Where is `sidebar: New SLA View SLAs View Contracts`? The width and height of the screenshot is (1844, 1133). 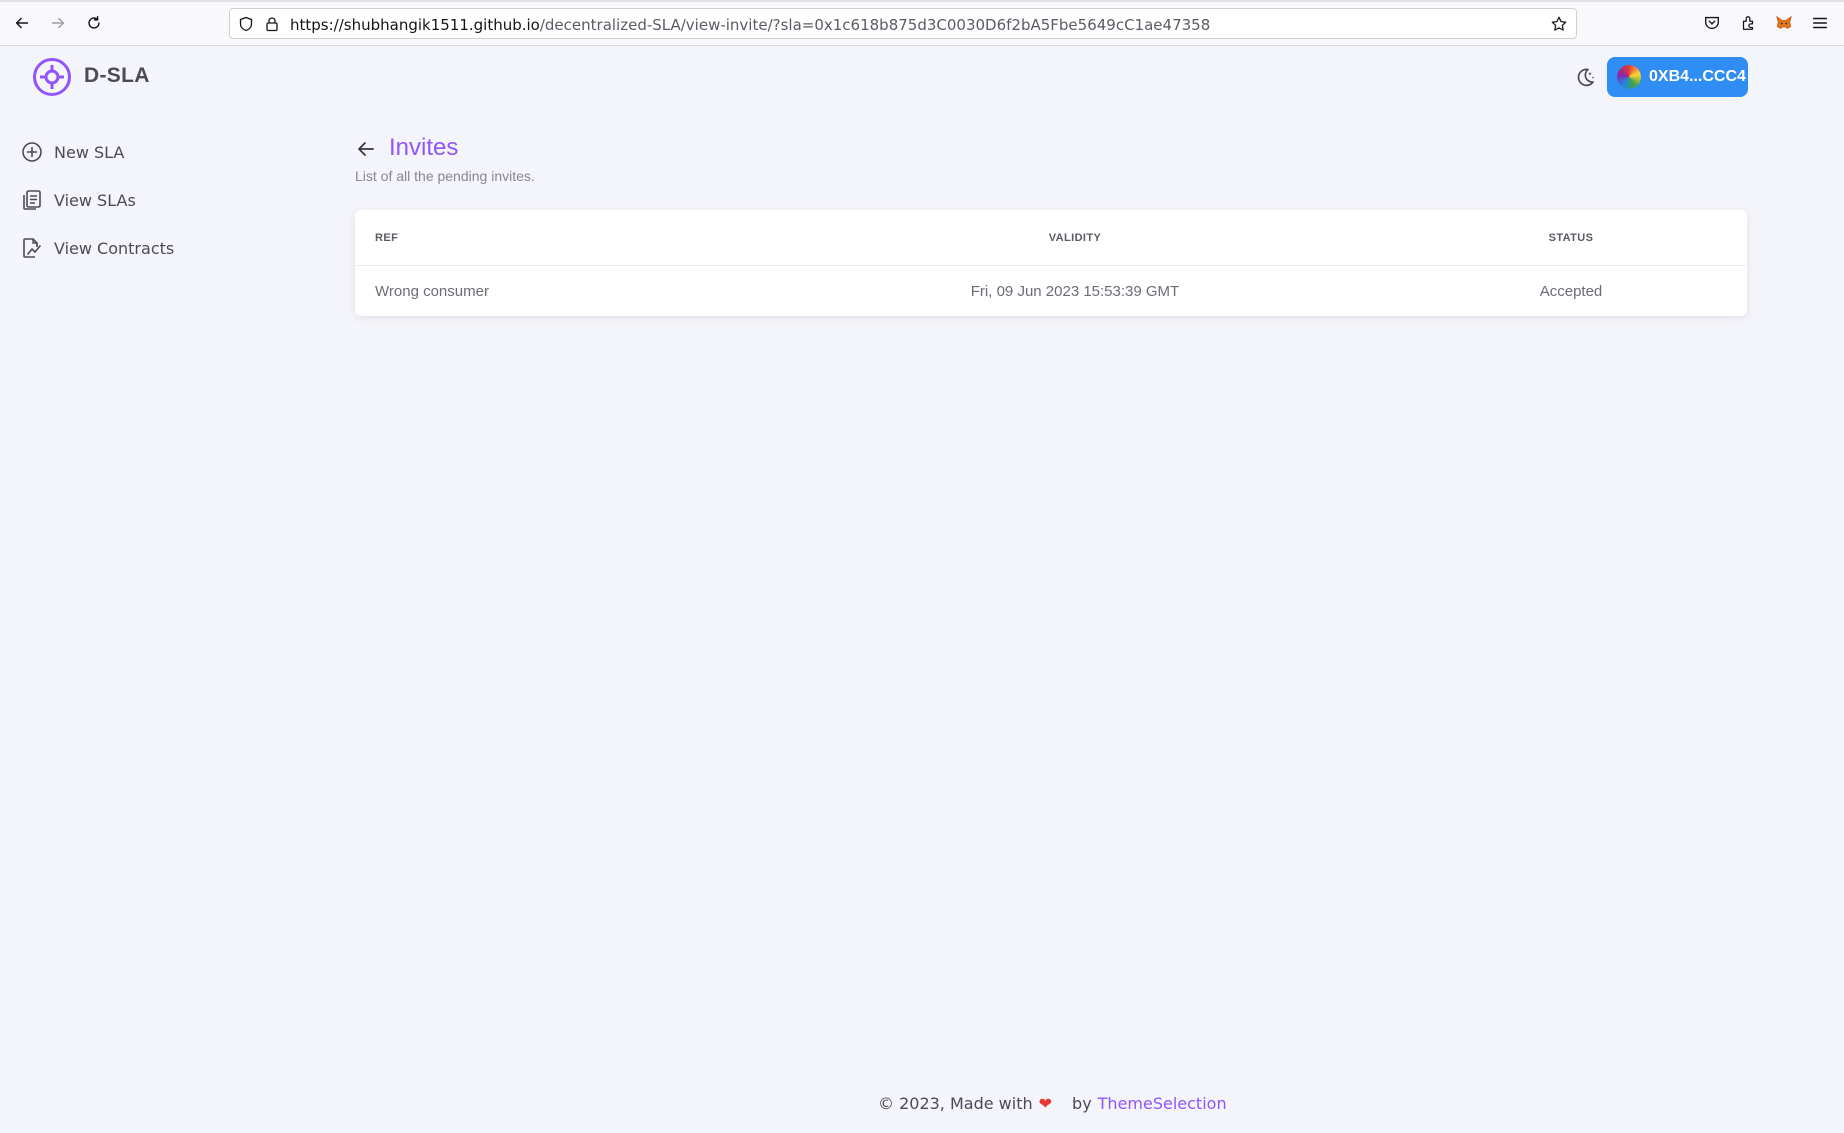
sidebar: New SLA View SLAs View Contracts is located at coordinates (170, 200).